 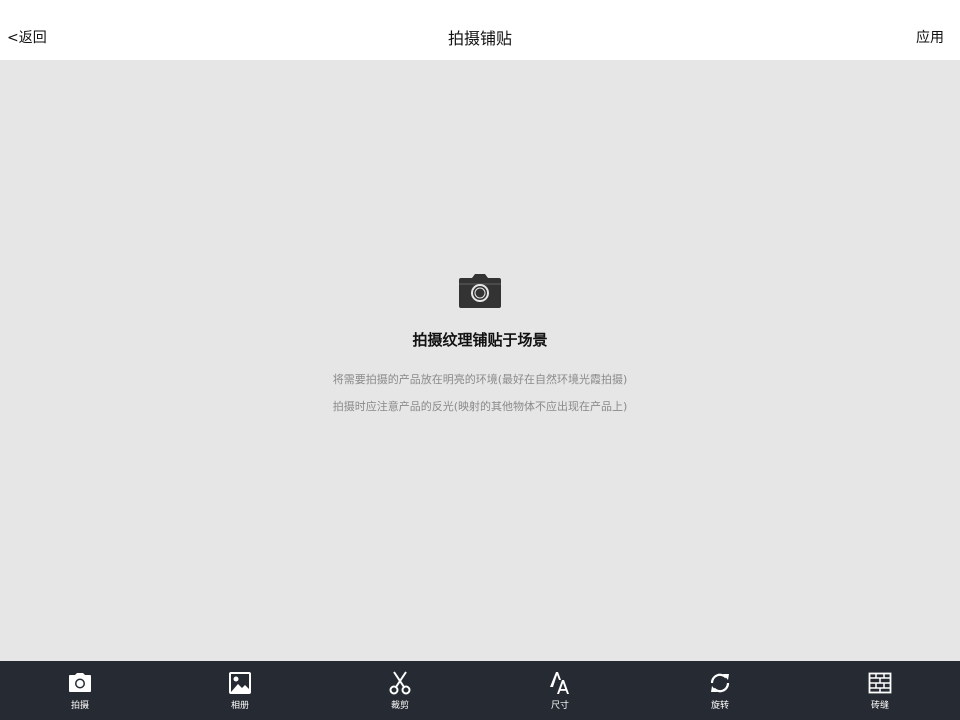 I want to click on instruction-heading: 拍摄纹理铺贴于场景, so click(x=480, y=340).